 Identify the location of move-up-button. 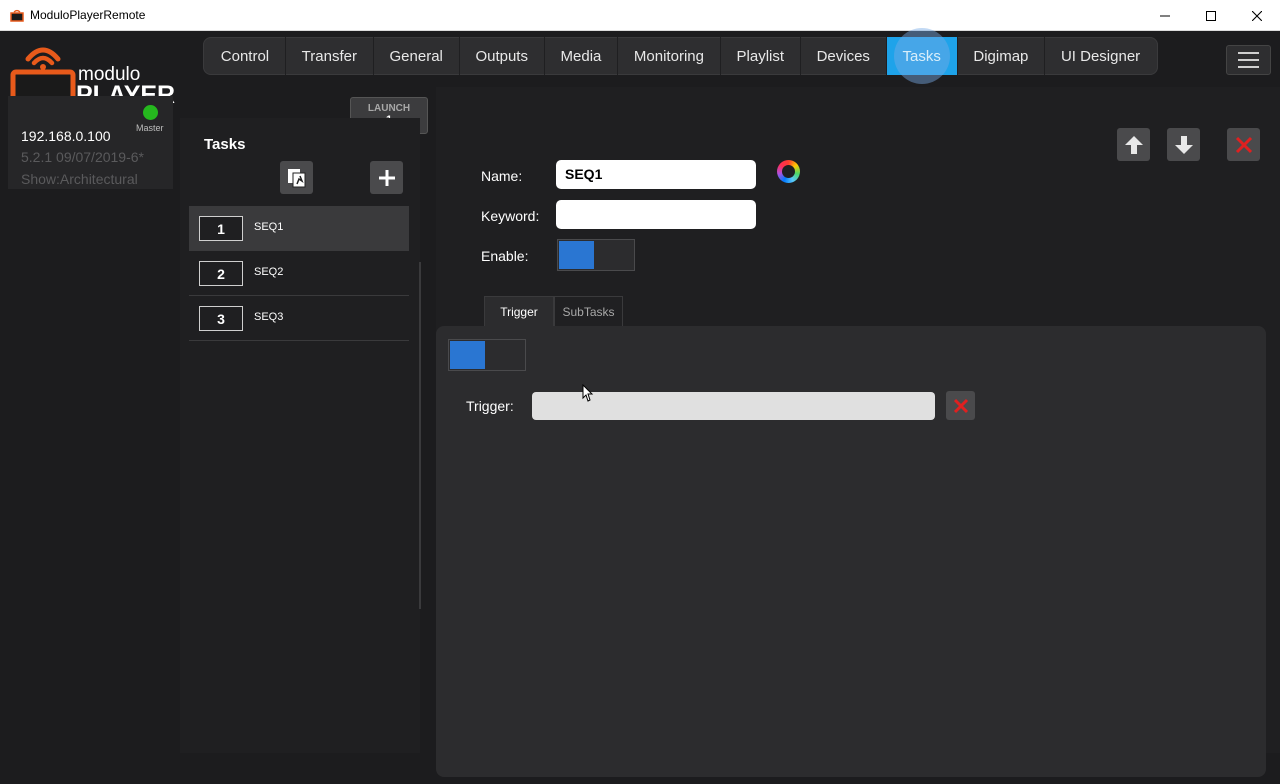
(1133, 144).